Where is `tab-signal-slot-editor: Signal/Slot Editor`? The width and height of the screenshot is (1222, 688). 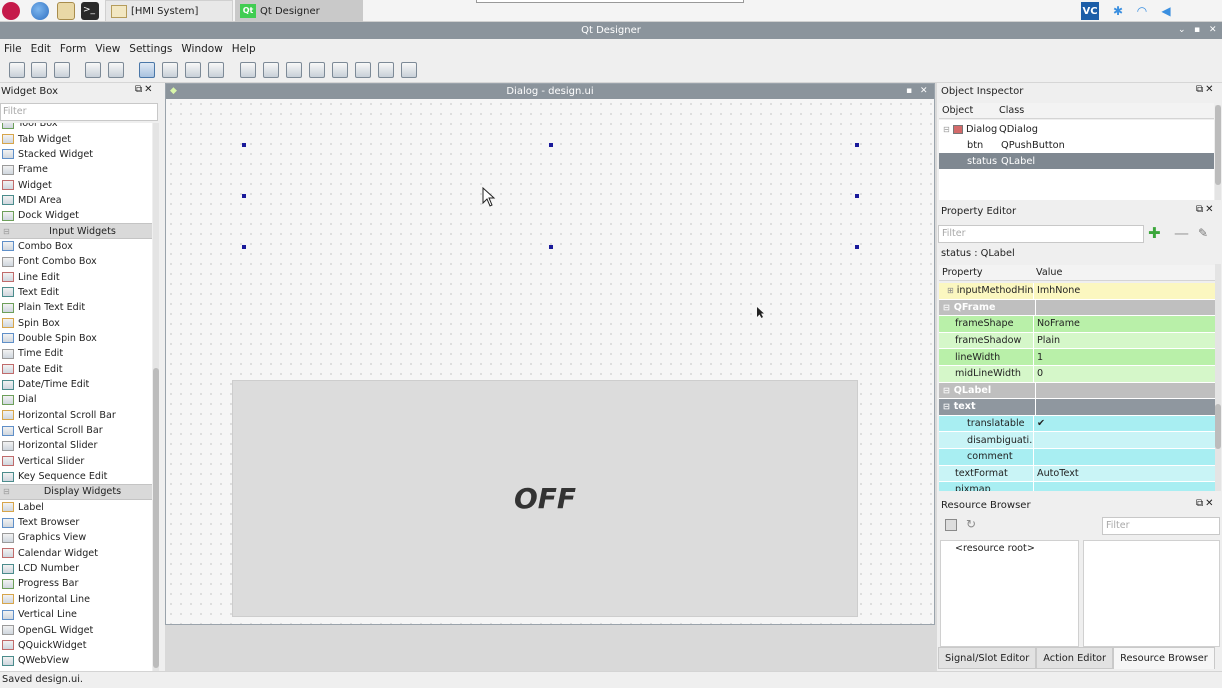
tab-signal-slot-editor: Signal/Slot Editor is located at coordinates (987, 658).